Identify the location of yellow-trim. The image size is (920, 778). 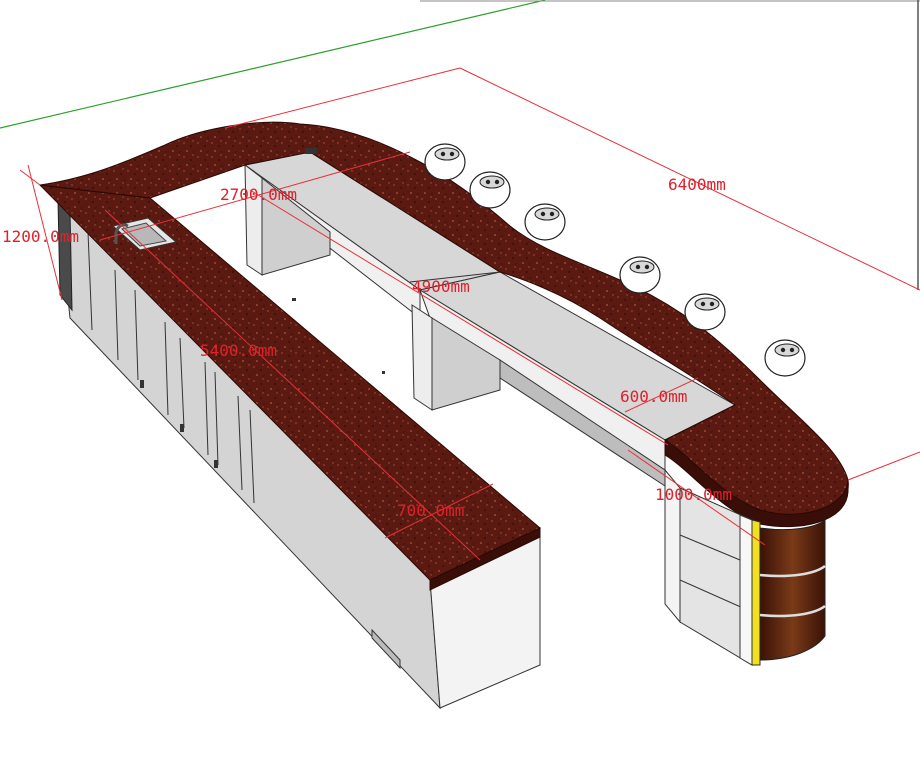
(756, 592).